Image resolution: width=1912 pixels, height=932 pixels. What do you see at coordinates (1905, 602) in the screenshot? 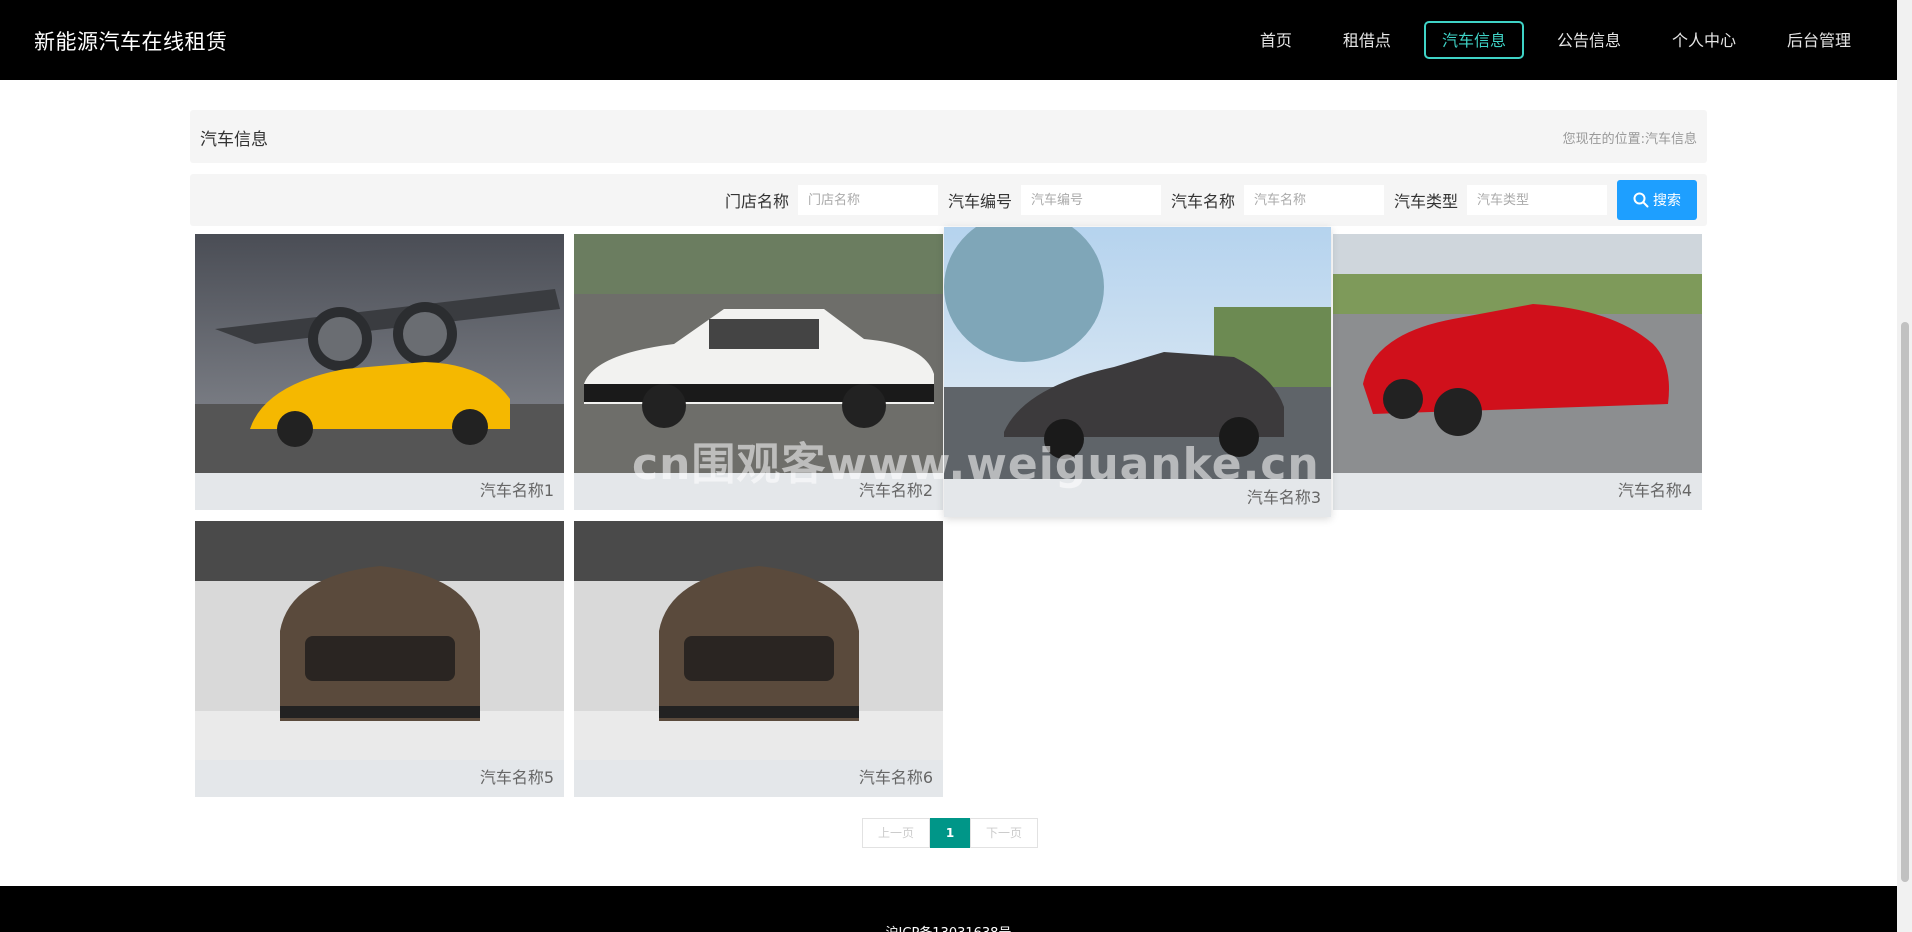
I see `scrollbar-thumb` at bounding box center [1905, 602].